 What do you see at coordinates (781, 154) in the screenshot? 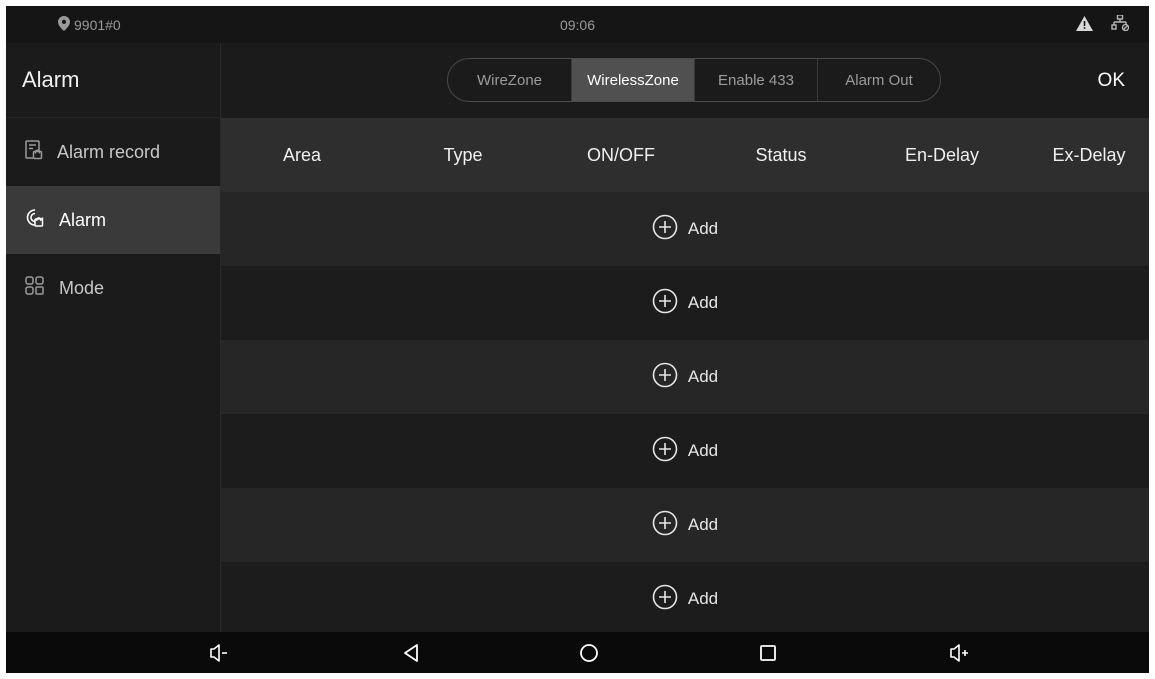
I see `column-header-status: Status` at bounding box center [781, 154].